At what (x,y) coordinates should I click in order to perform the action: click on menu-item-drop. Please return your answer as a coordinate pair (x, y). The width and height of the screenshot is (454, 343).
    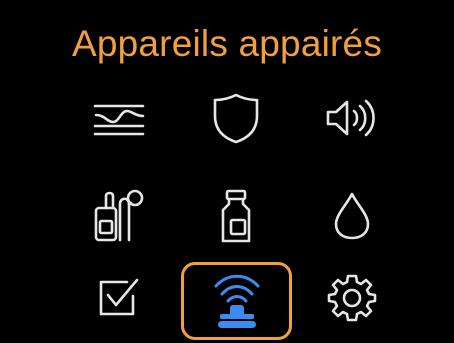
    Looking at the image, I should click on (352, 216).